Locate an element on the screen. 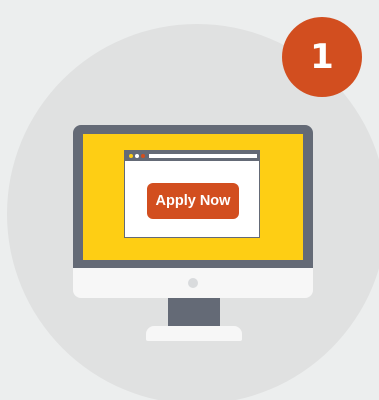 Image resolution: width=379 pixels, height=400 pixels. monitor-stand-base is located at coordinates (194, 333).